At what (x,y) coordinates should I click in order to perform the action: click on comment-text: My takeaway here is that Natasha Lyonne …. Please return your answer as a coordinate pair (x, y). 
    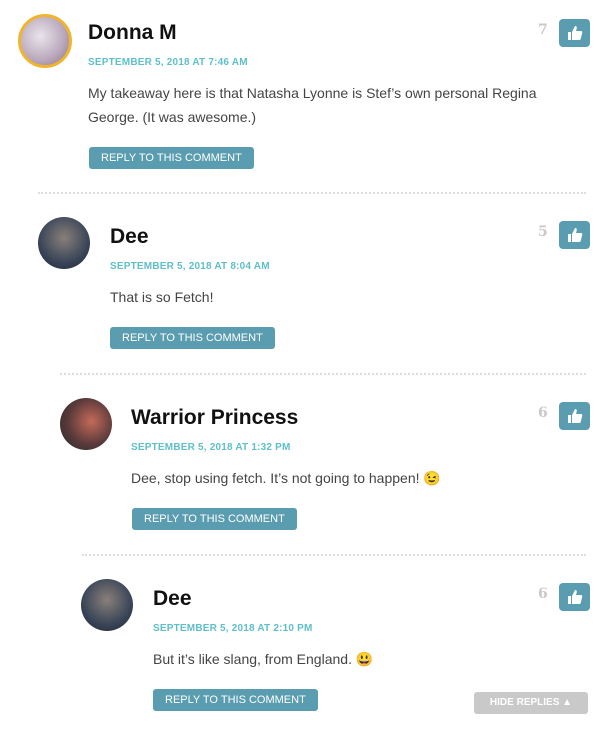
    Looking at the image, I should click on (312, 105).